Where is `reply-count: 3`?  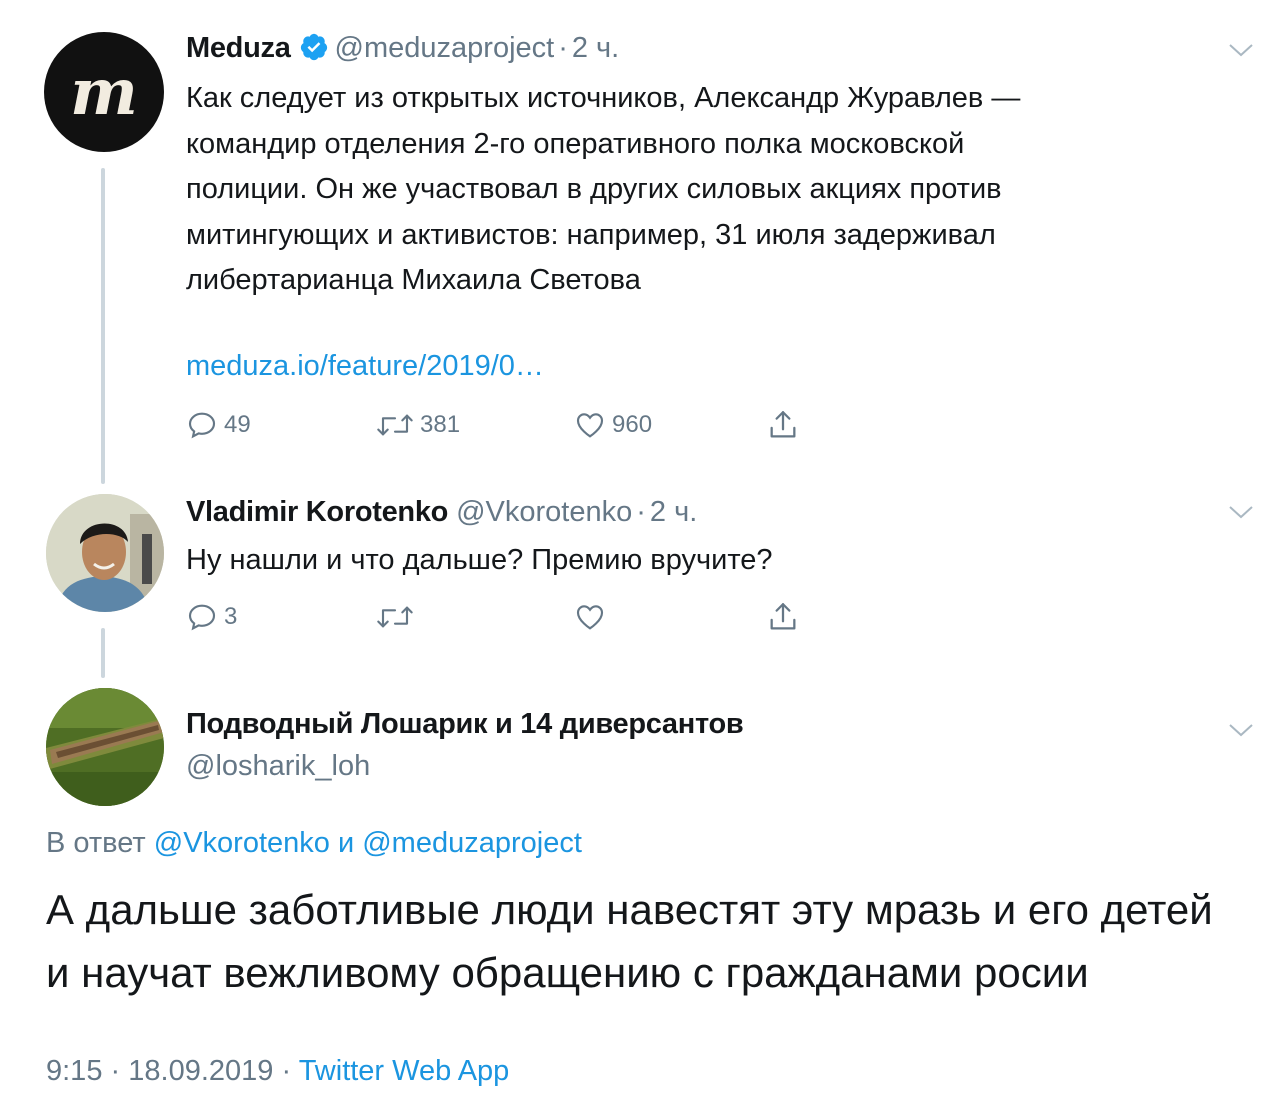 reply-count: 3 is located at coordinates (231, 616).